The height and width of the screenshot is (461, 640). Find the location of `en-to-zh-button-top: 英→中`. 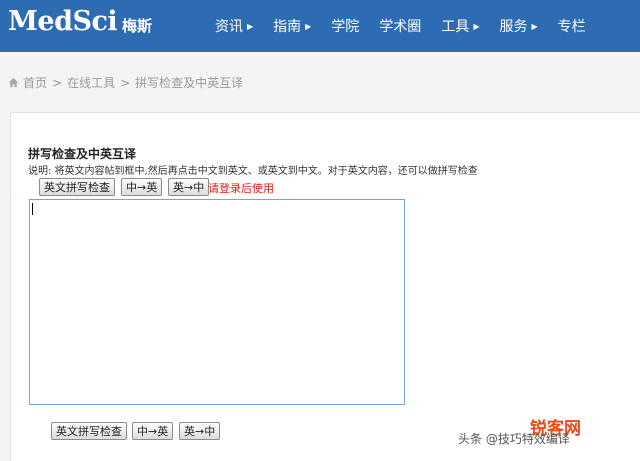

en-to-zh-button-top: 英→中 is located at coordinates (189, 187).